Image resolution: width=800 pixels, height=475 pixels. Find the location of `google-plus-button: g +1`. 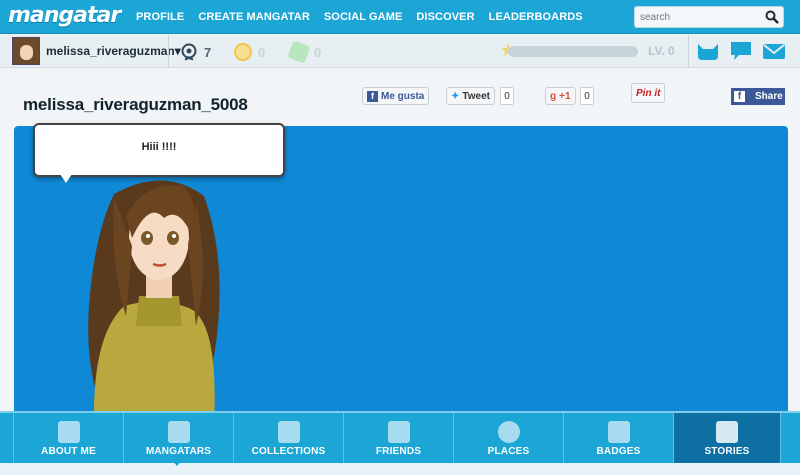

google-plus-button: g +1 is located at coordinates (560, 96).